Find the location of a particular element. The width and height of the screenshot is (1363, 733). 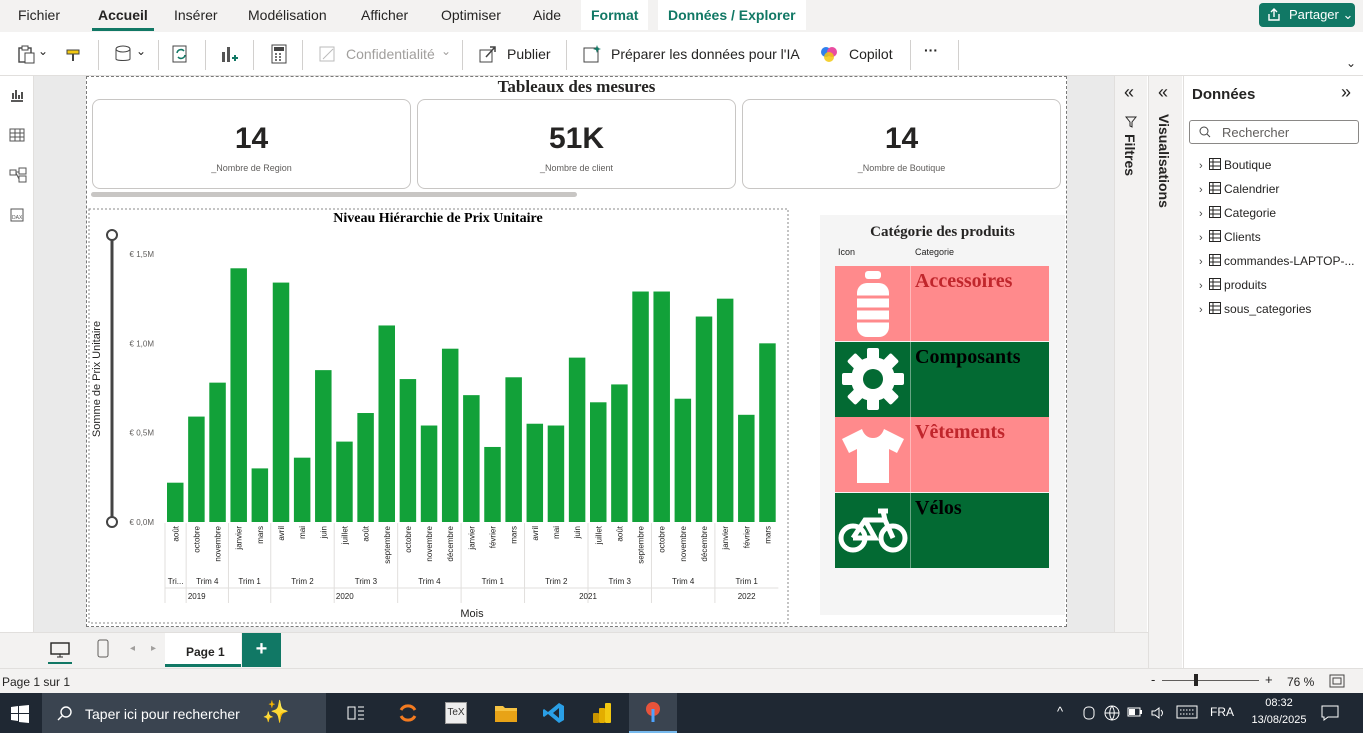

menu-format: Format is located at coordinates (615, 15).